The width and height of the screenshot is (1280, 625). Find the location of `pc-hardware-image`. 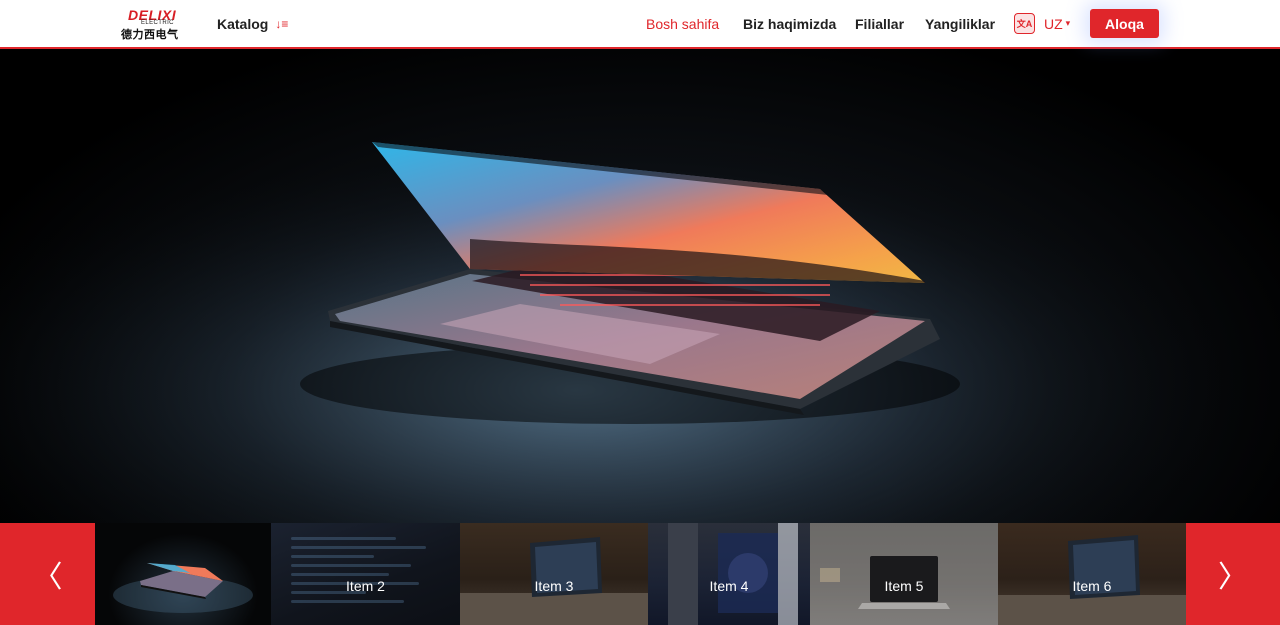

pc-hardware-image is located at coordinates (733, 574).